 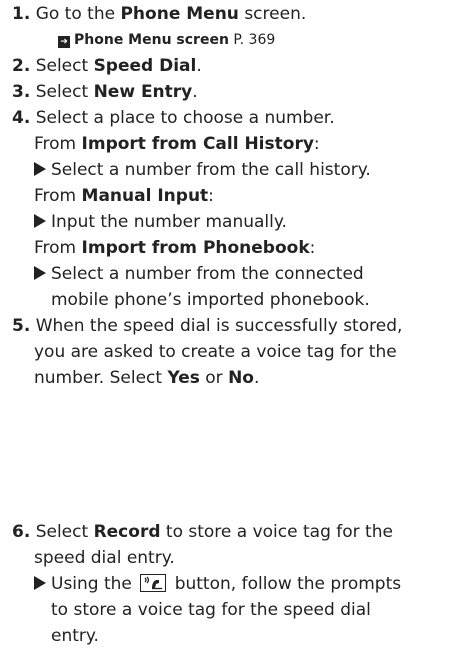 What do you see at coordinates (276, 532) in the screenshot?
I see `step-text: to store a voice tag for the` at bounding box center [276, 532].